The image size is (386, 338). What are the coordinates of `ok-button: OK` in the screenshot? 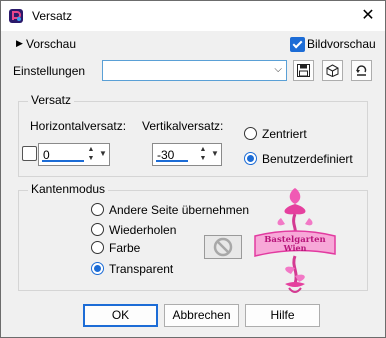 It's located at (120, 315).